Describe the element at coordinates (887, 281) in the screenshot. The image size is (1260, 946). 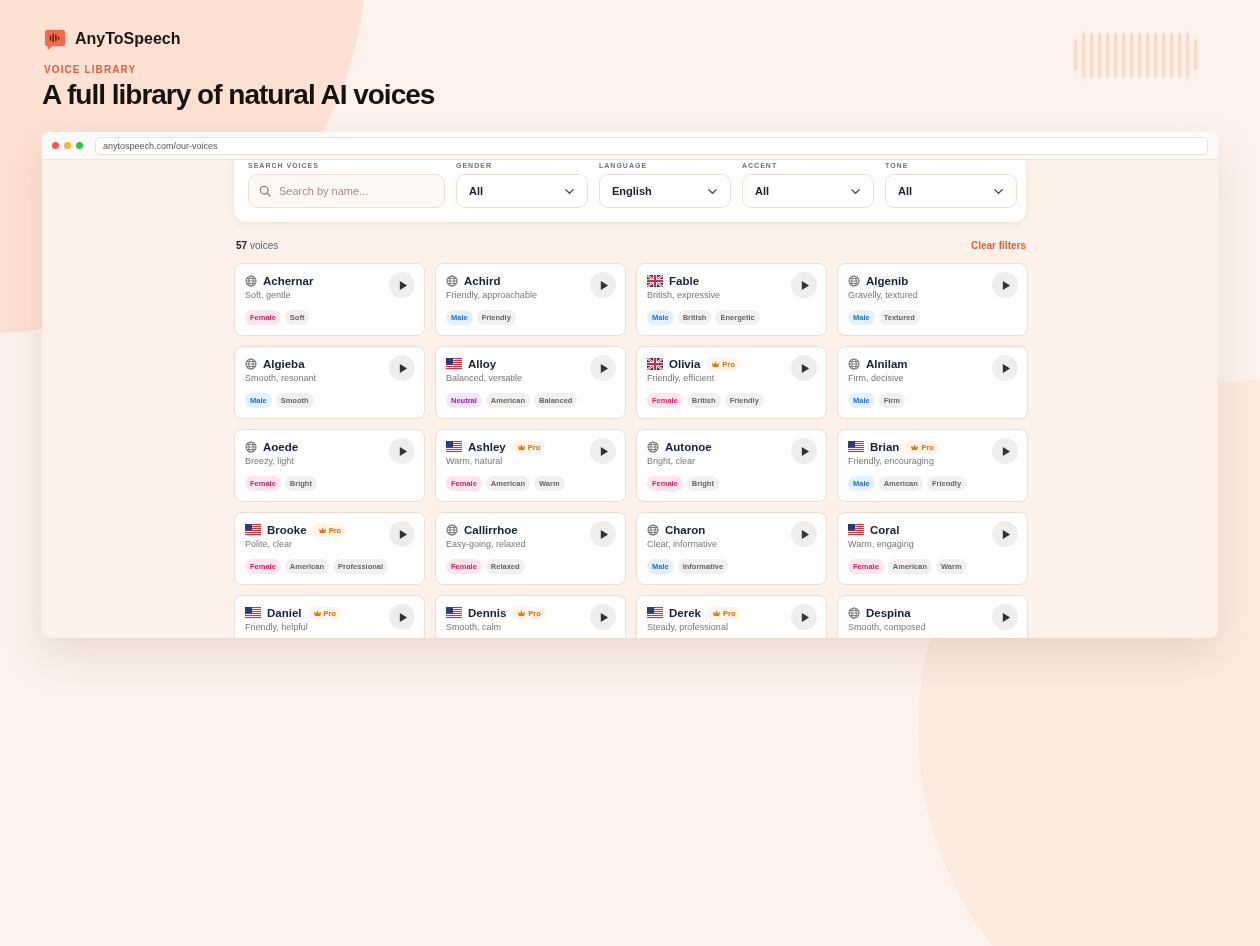
I see `voice-name: Algenib` at that location.